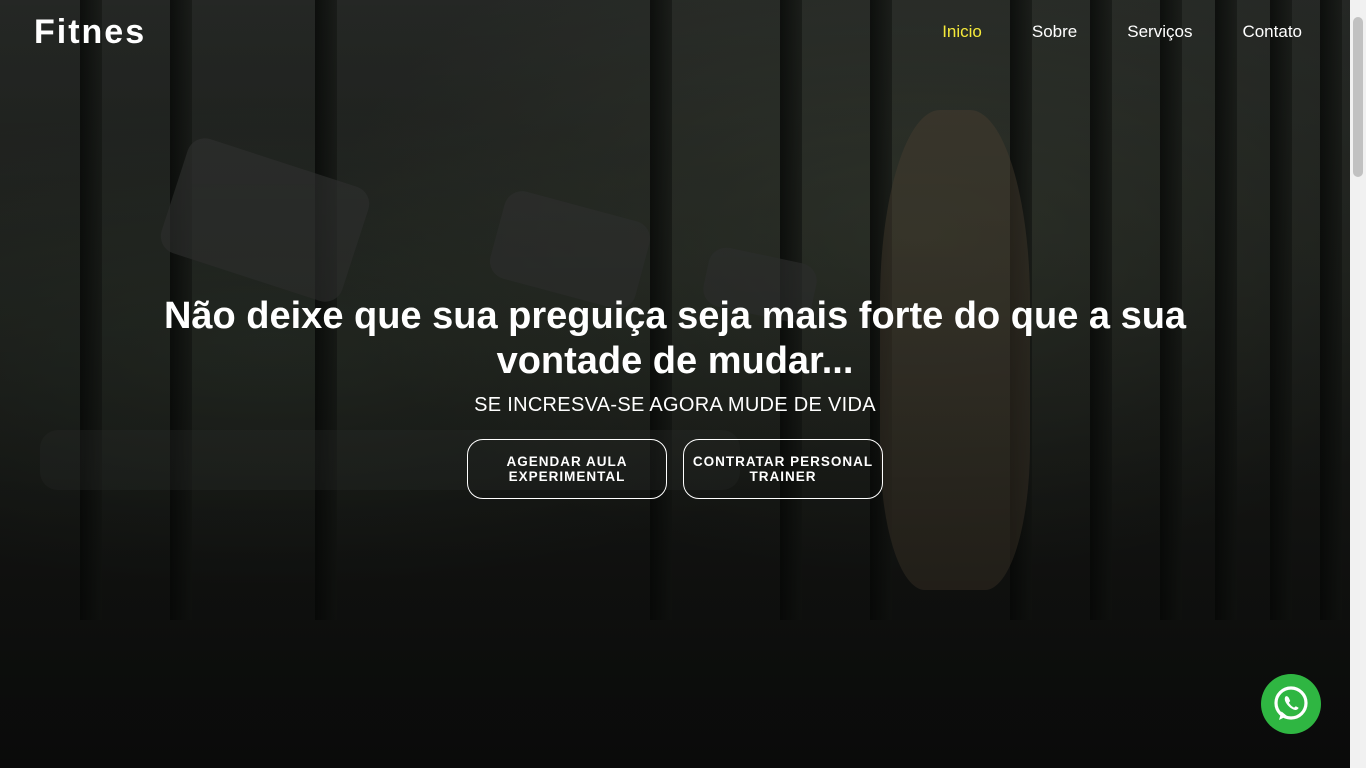 The height and width of the screenshot is (768, 1366). I want to click on brand-logo: Fitnes, so click(90, 32).